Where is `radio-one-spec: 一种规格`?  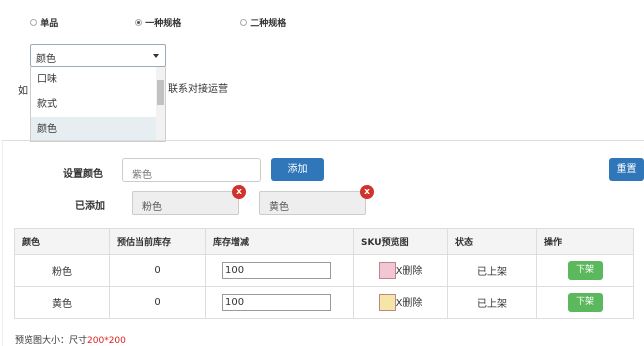
radio-one-spec: 一种规格 is located at coordinates (158, 22).